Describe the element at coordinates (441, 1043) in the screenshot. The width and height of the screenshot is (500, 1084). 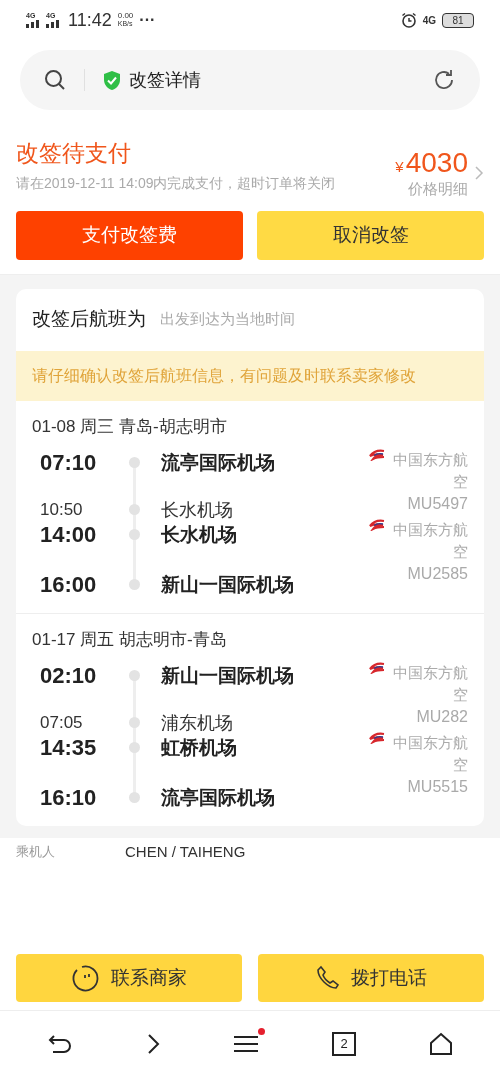
I see `home-icon` at that location.